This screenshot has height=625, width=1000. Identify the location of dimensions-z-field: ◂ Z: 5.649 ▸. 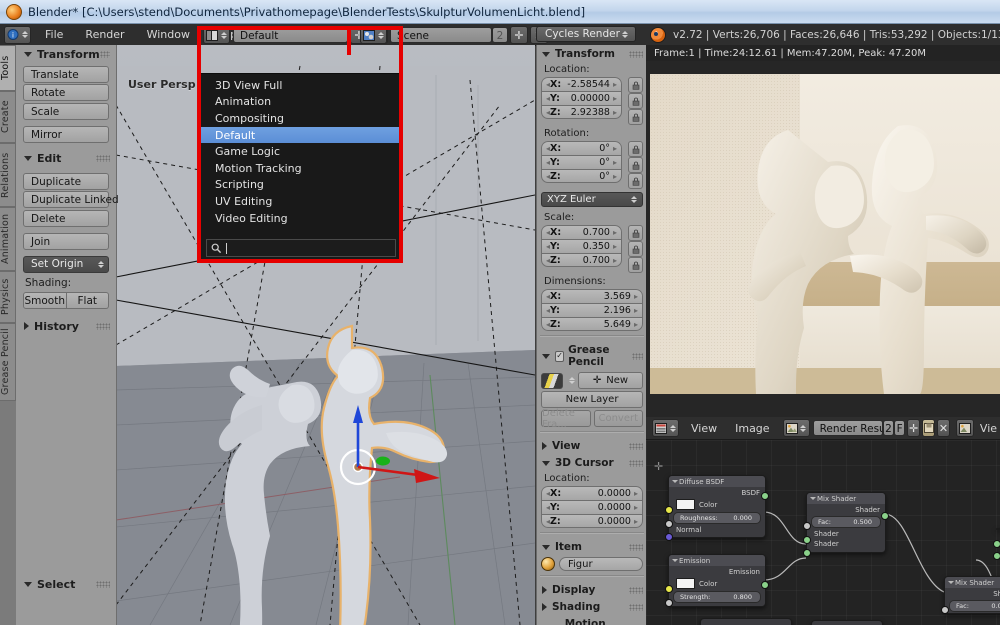
(592, 324).